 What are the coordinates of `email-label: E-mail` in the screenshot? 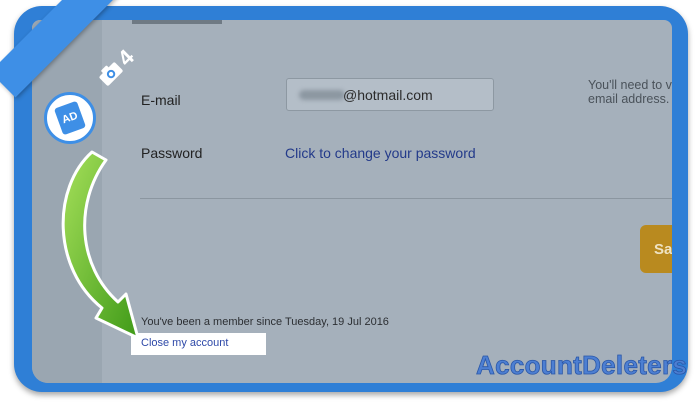 It's located at (161, 100).